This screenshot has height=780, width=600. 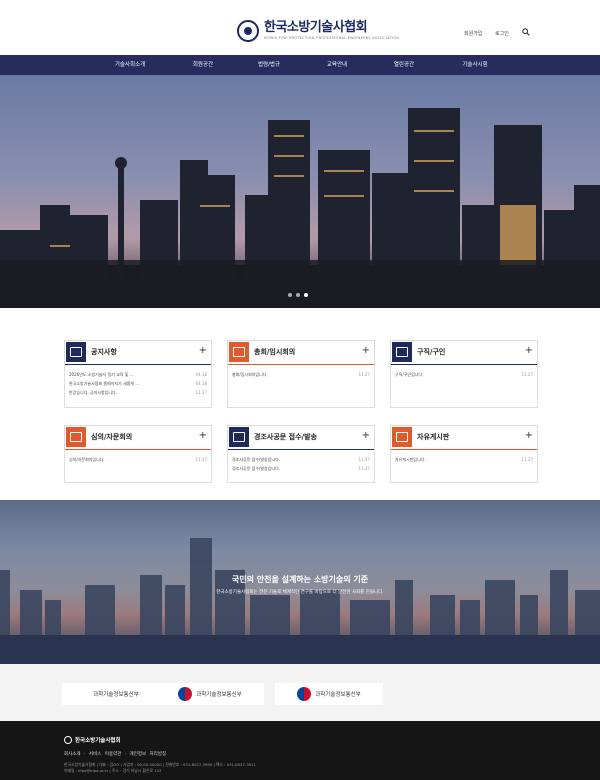 I want to click on board-free: 자유게시판 + 자유게시판입니다. 11.27, so click(x=464, y=454).